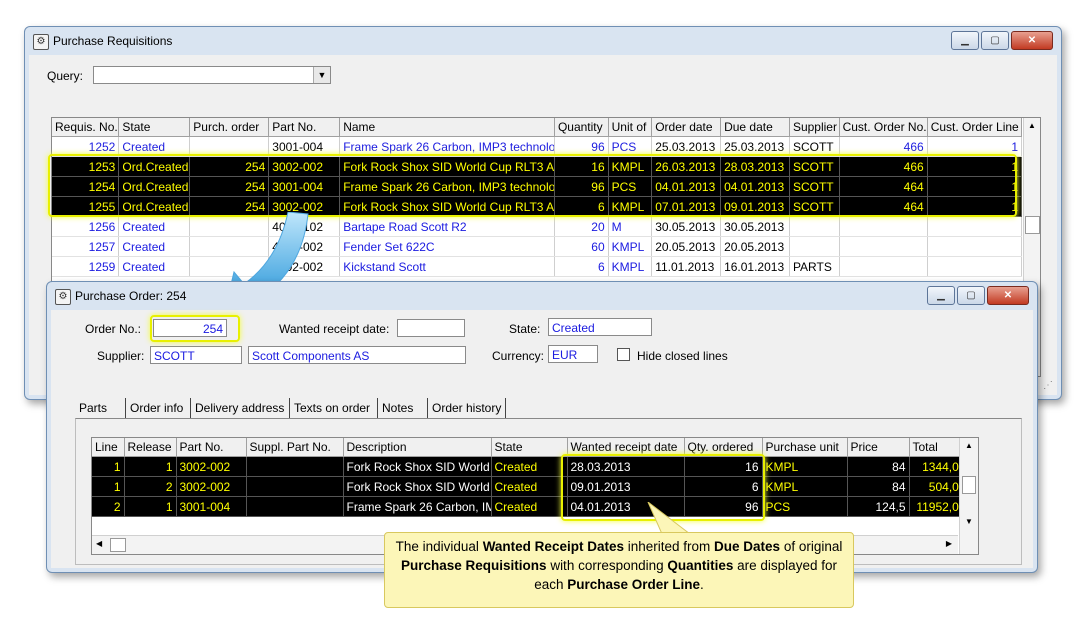  I want to click on cell-supplier: PARTS, so click(814, 266).